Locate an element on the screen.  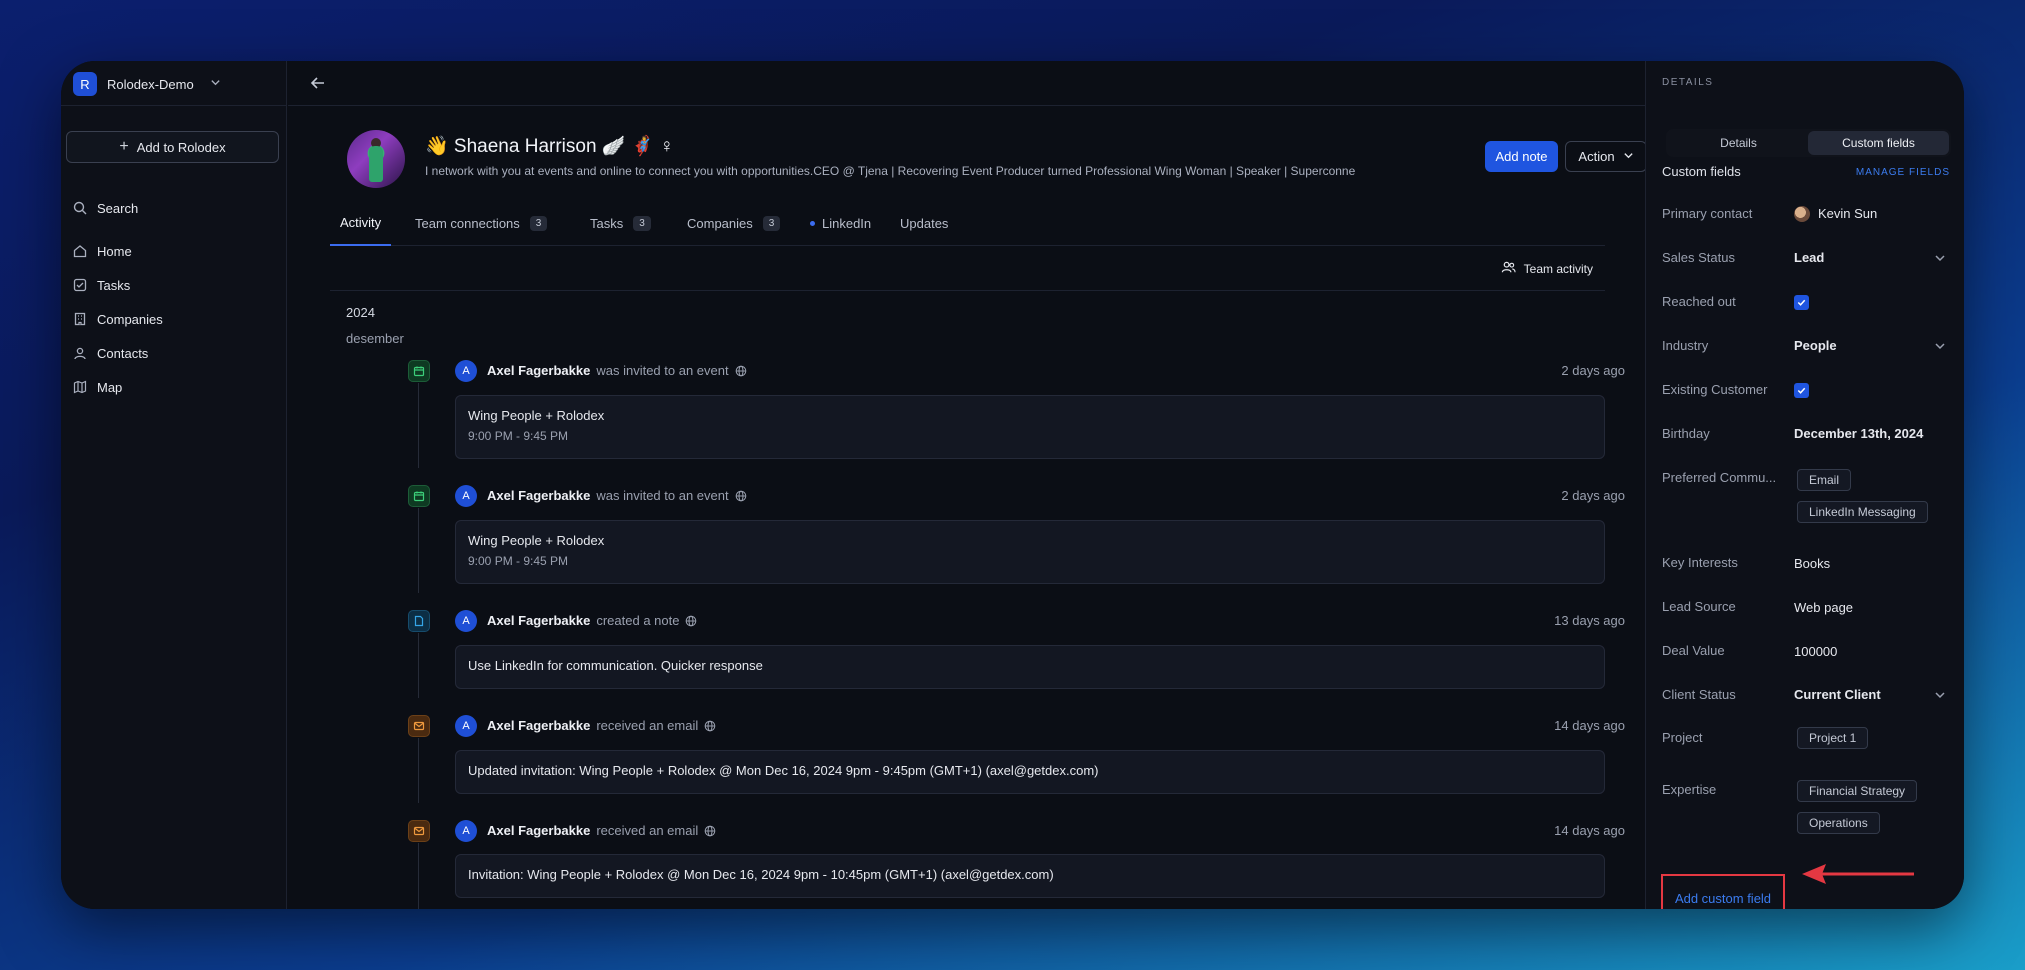
search-button: Search is located at coordinates (105, 208).